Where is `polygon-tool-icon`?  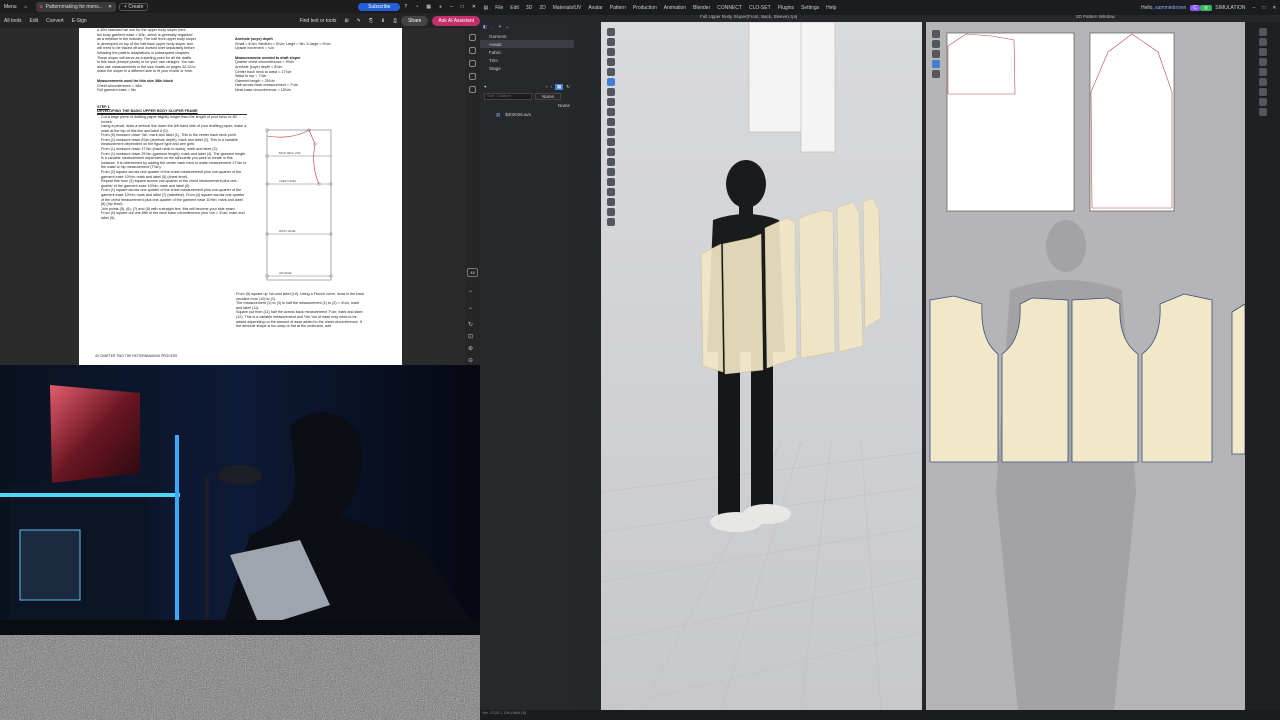 polygon-tool-icon is located at coordinates (936, 54).